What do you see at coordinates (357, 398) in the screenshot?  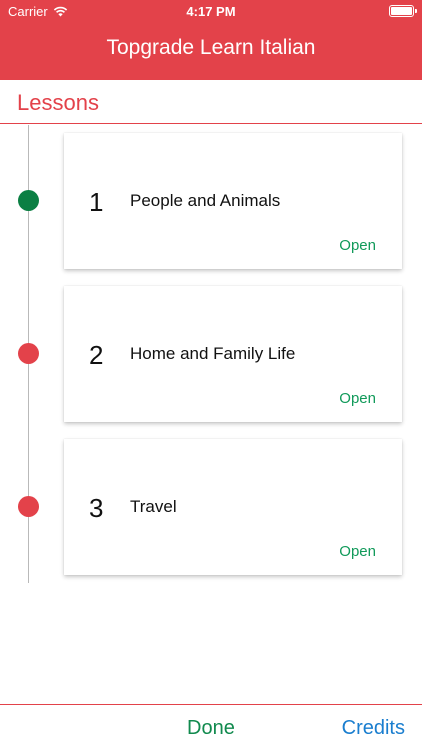 I see `open-lesson-2-button: Open` at bounding box center [357, 398].